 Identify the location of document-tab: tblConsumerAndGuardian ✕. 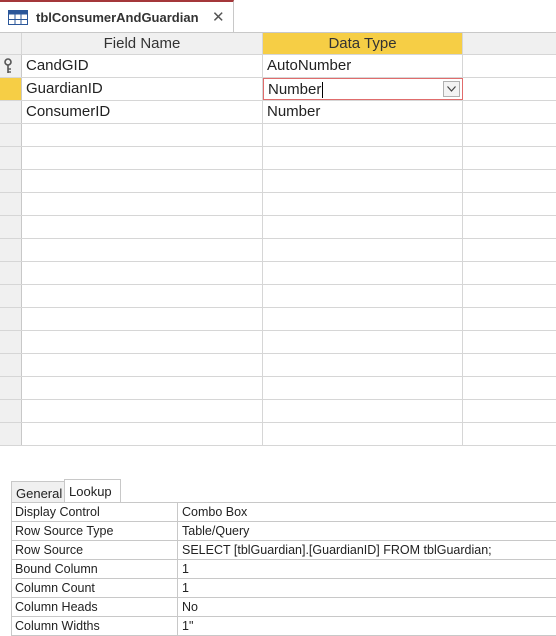
(117, 16).